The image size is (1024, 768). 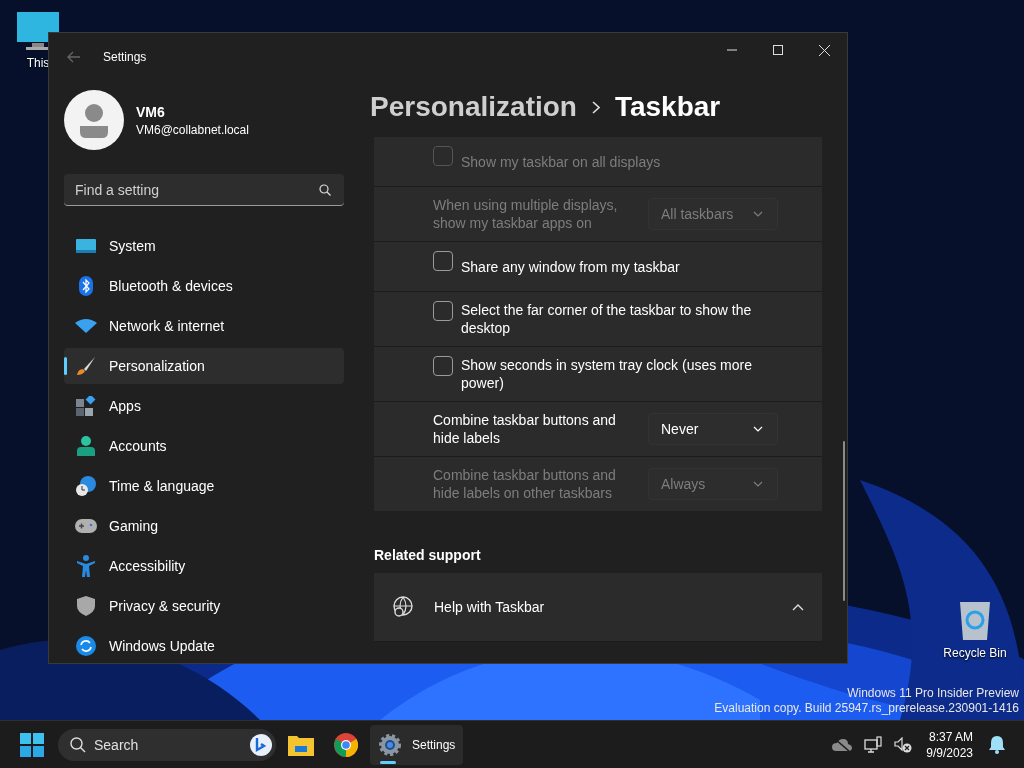 What do you see at coordinates (86, 326) in the screenshot?
I see `wifi-icon` at bounding box center [86, 326].